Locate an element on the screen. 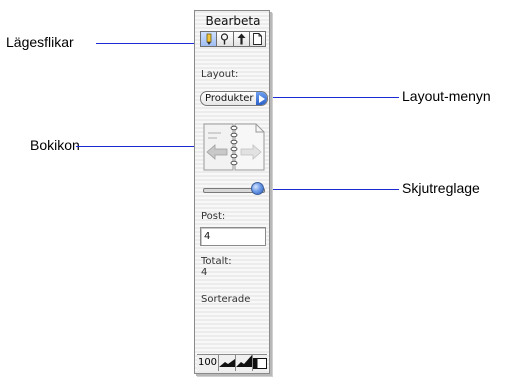 Image resolution: width=514 pixels, height=382 pixels. tab-preview is located at coordinates (257, 39).